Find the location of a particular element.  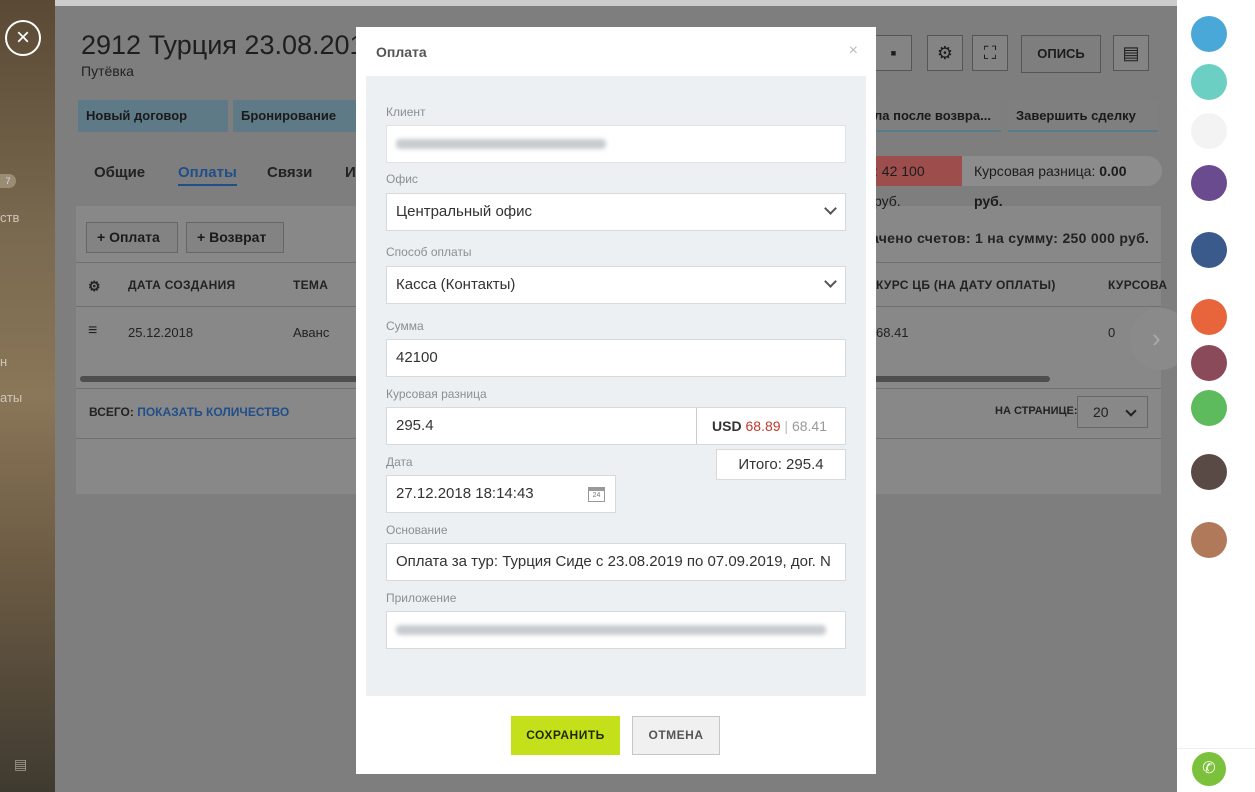

drag-handle-icon: ≡ is located at coordinates (92, 331).